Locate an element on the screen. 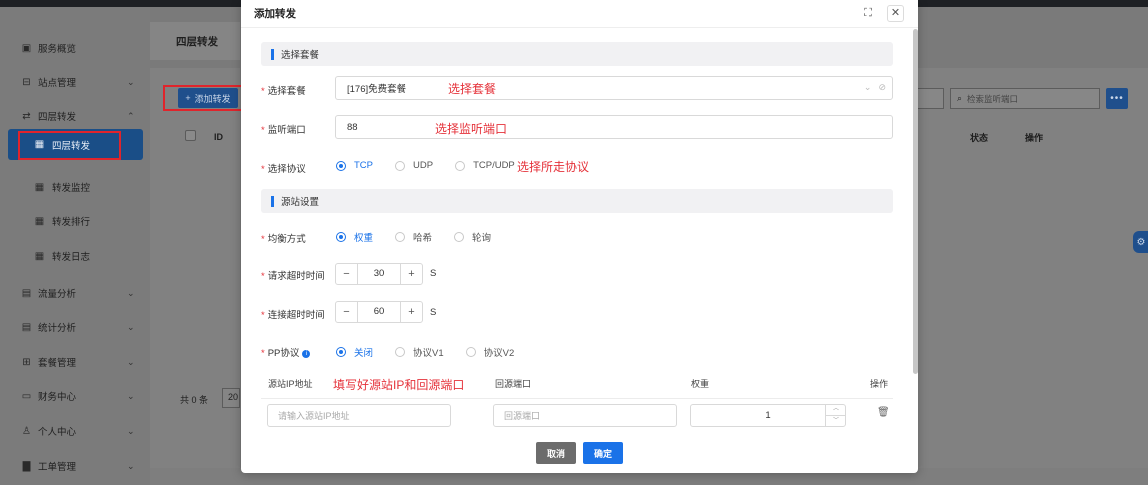  close-icon: ✕ is located at coordinates (895, 13).